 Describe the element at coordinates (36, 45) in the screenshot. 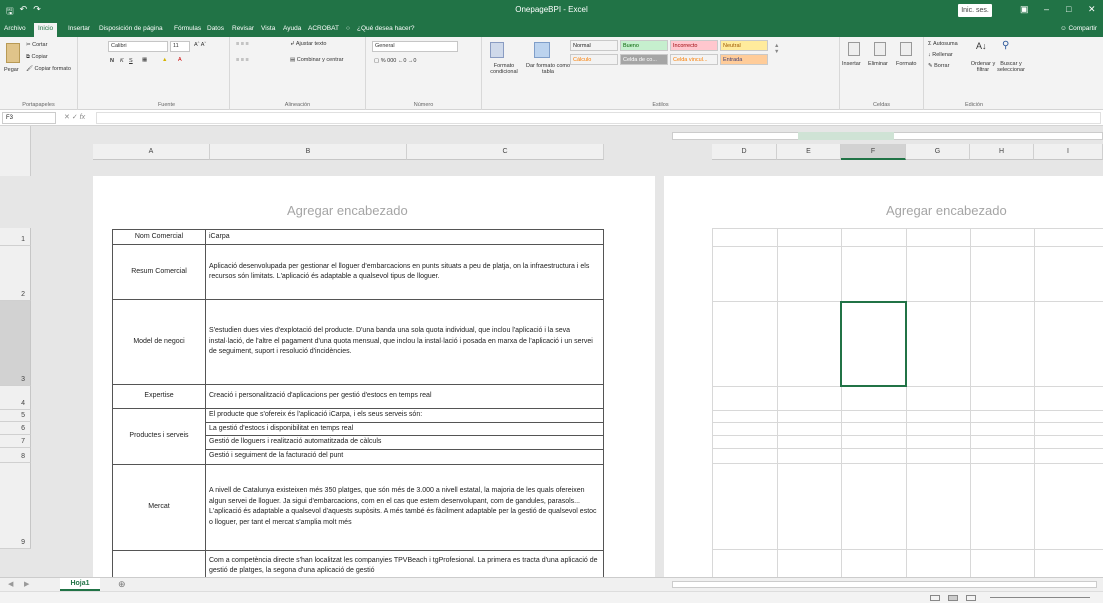

I see `cut-button: ✂ Cortar` at that location.